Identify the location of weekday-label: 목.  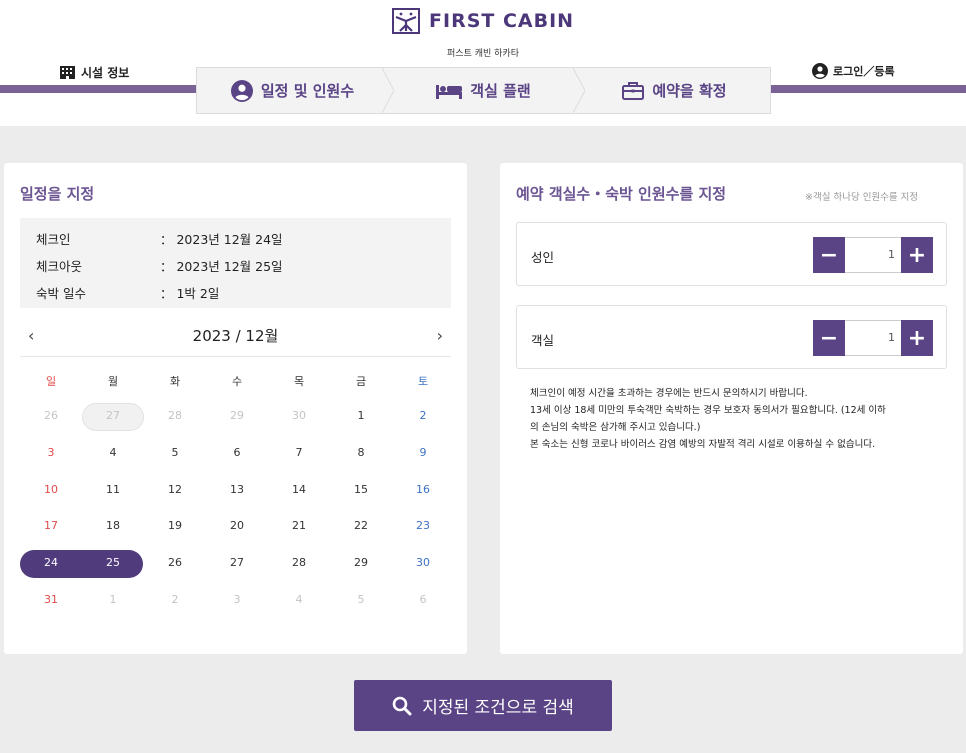
(299, 381).